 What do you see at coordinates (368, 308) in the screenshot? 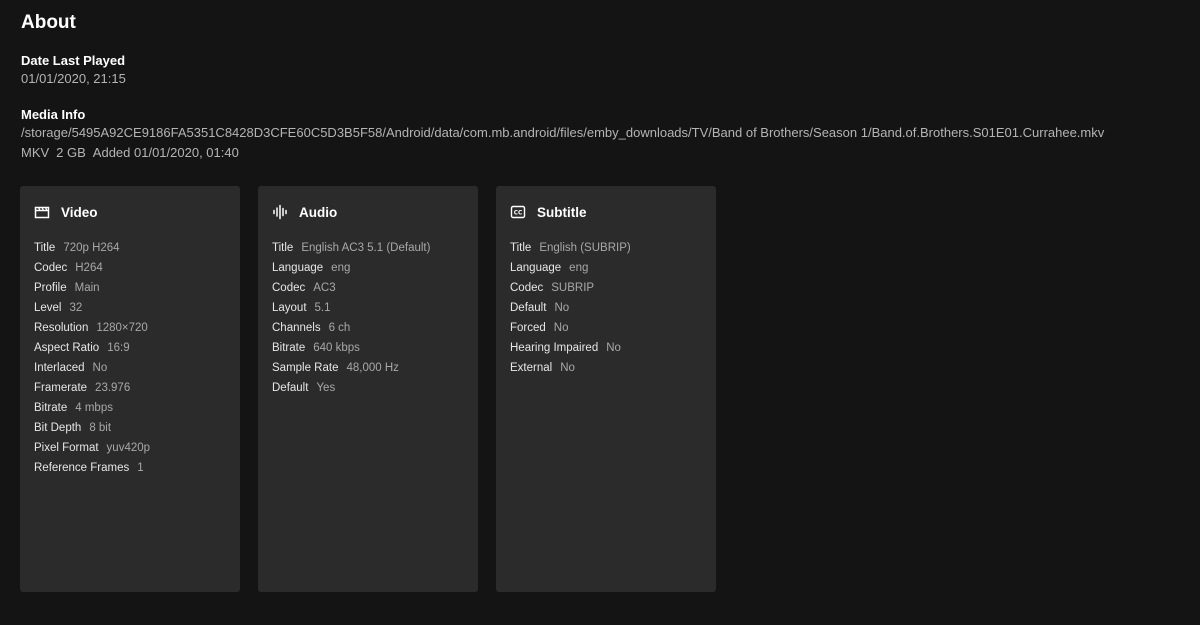
I see `stream-property-row: Layout 5.1` at bounding box center [368, 308].